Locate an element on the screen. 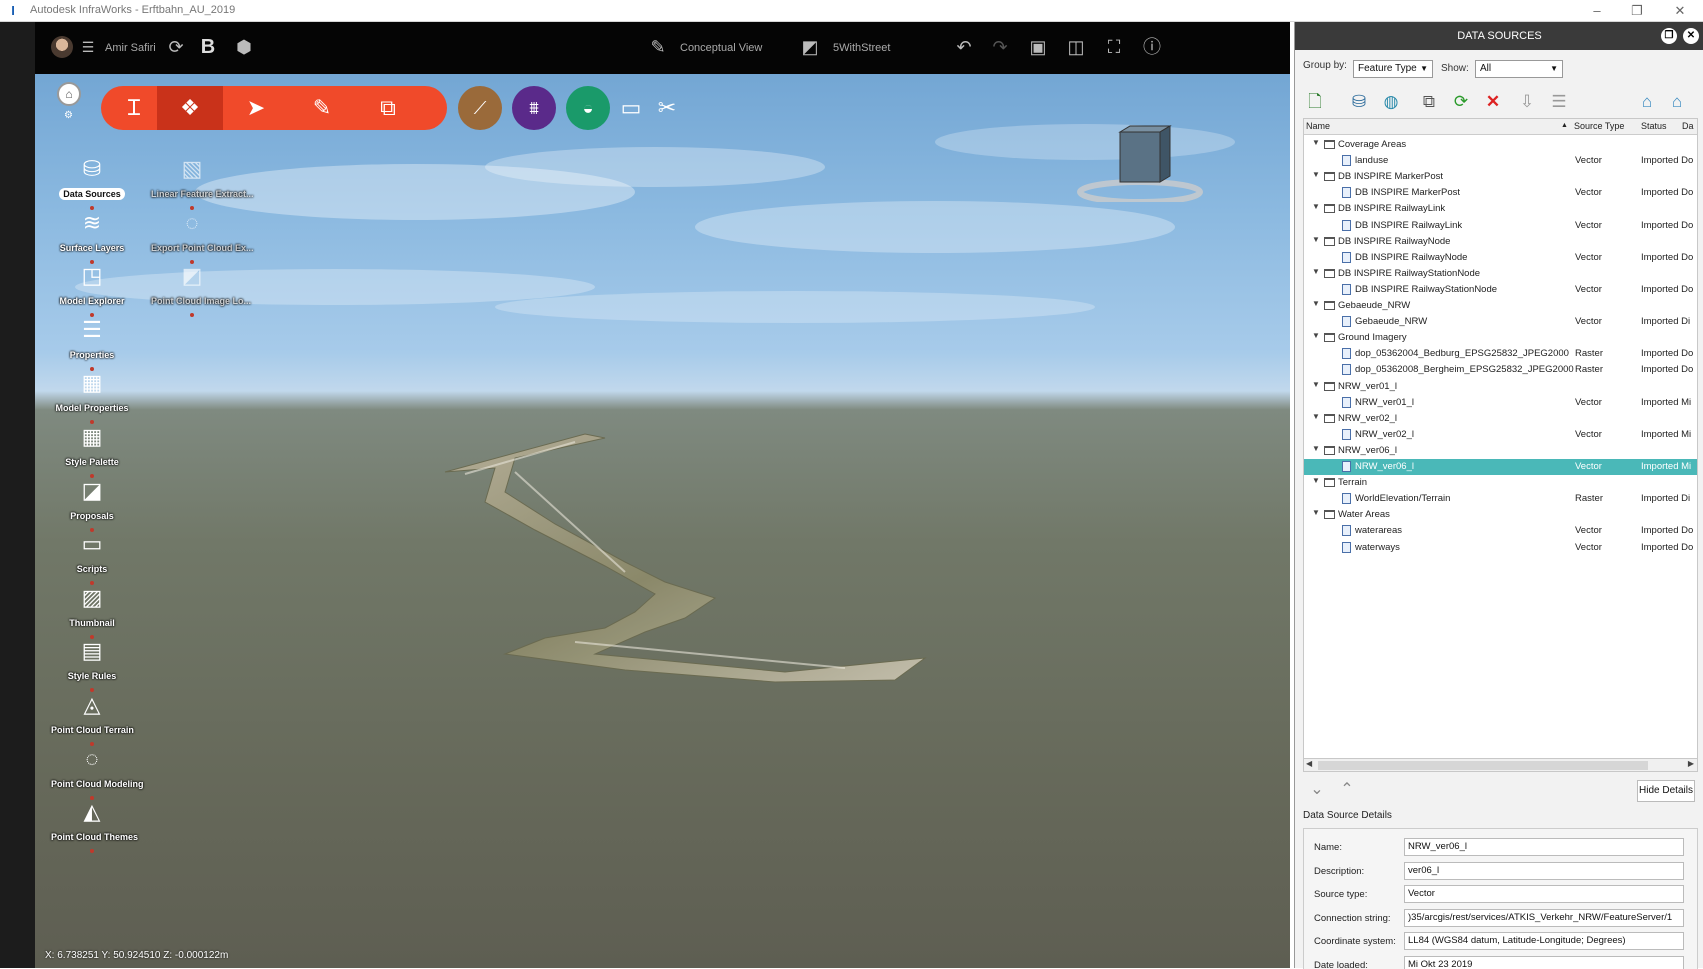 The height and width of the screenshot is (969, 1703). detail-value-field: Mi Okt 23 2019 is located at coordinates (1544, 962).